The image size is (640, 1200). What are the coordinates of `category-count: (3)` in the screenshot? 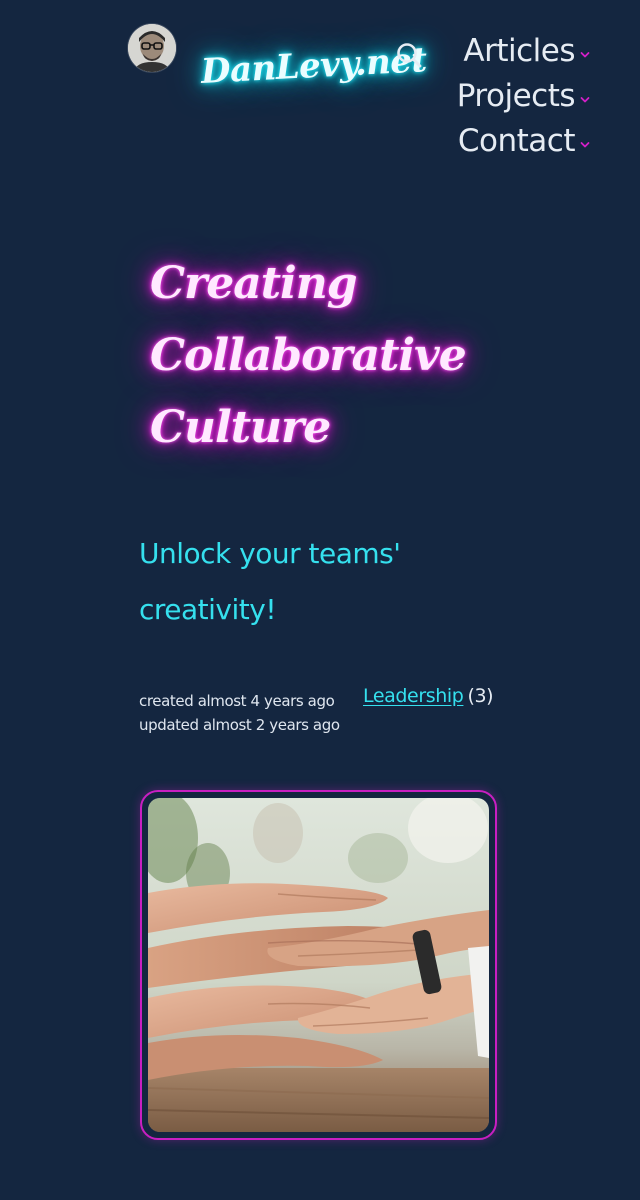 It's located at (480, 696).